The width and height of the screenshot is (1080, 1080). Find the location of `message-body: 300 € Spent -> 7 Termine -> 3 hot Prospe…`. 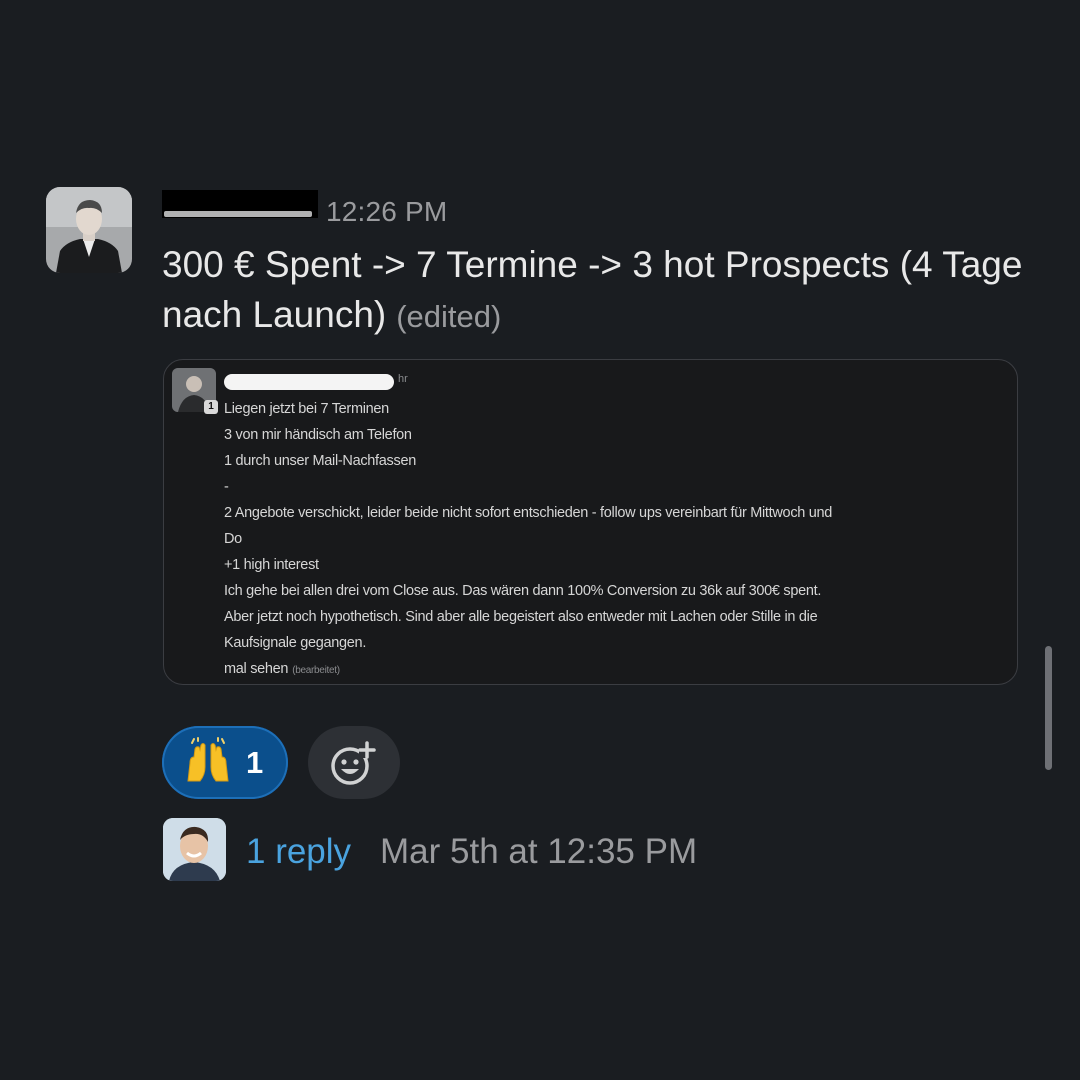

message-body: 300 € Spent -> 7 Termine -> 3 hot Prospe… is located at coordinates (602, 291).